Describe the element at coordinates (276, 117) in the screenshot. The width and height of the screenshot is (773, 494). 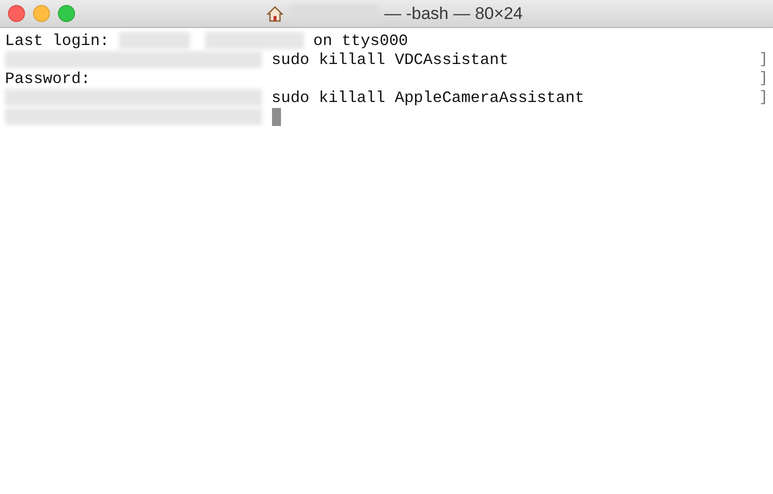
I see `text-cursor` at that location.